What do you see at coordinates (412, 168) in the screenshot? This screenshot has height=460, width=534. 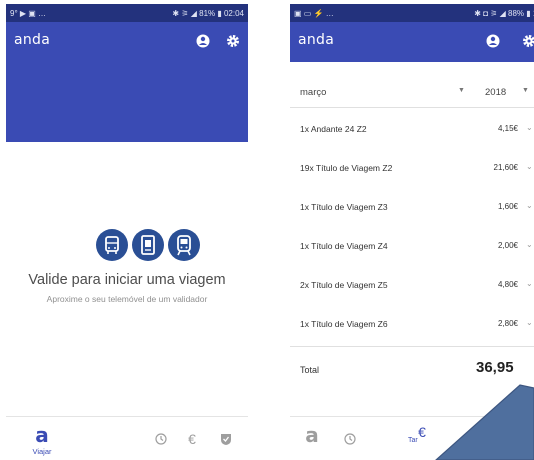 I see `charge-row: 19x Título de Viagem Z2 21,60€ ⌄` at bounding box center [412, 168].